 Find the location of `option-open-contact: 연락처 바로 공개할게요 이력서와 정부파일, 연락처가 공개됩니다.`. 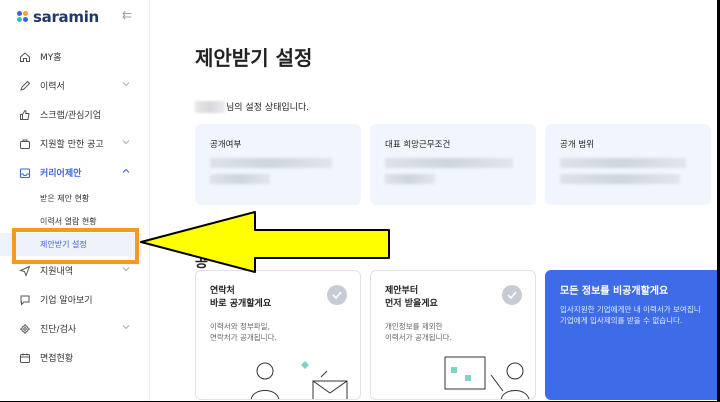

option-open-contact: 연락처 바로 공개할게요 이력서와 정부파일, 연락처가 공개됩니다. is located at coordinates (278, 335).